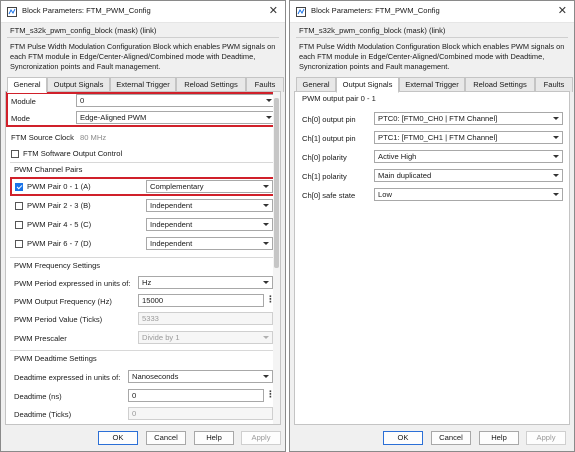  I want to click on pwm-pair-b-label: PWM Pair 2 - 3 (B), so click(59, 205).